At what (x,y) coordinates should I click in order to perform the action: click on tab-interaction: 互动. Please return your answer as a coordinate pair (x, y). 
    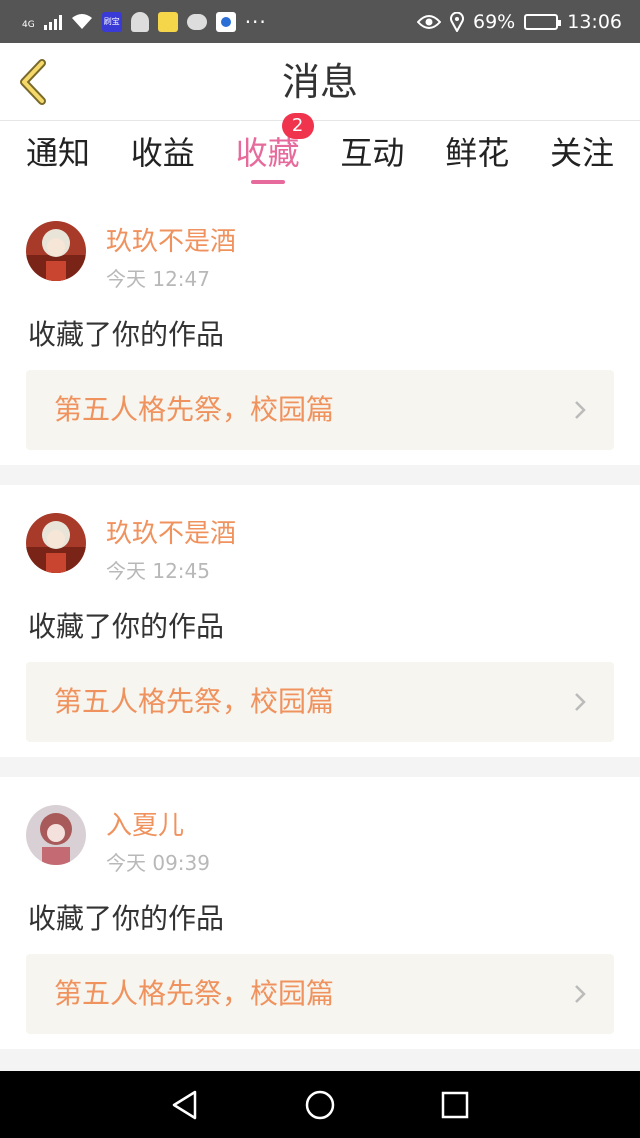
    Looking at the image, I should click on (372, 157).